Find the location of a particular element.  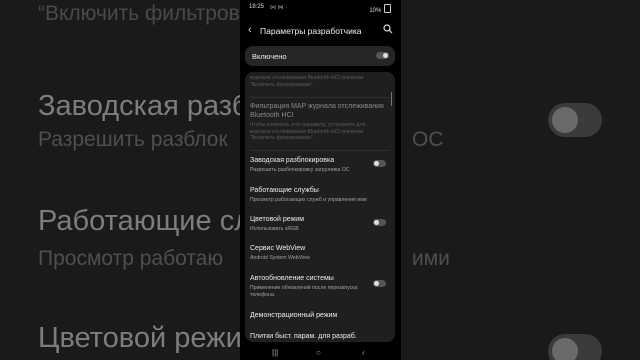

bg-item2-sub-end: ими is located at coordinates (431, 258).